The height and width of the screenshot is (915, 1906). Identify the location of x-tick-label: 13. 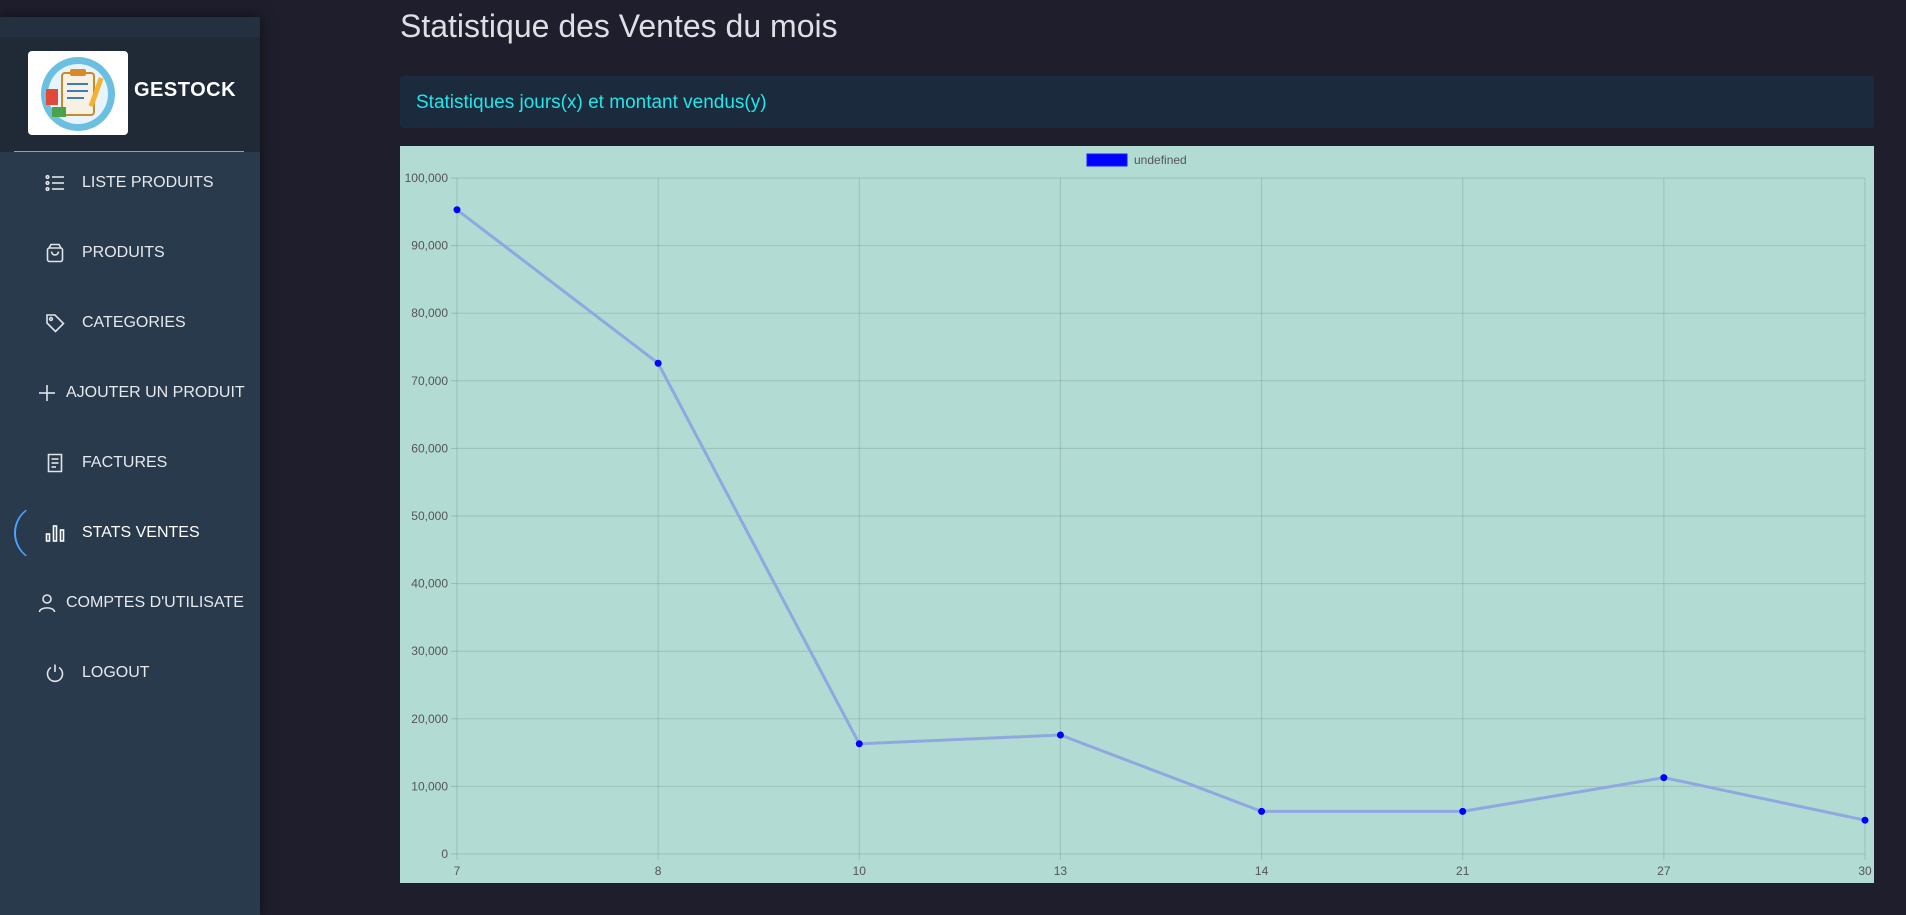
(1061, 871).